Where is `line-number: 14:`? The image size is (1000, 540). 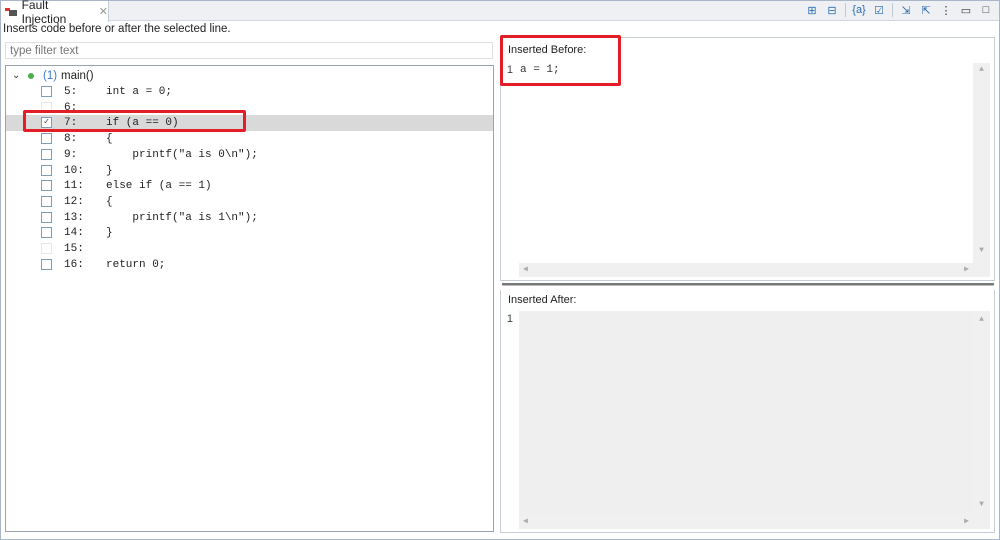
line-number: 14: is located at coordinates (74, 233).